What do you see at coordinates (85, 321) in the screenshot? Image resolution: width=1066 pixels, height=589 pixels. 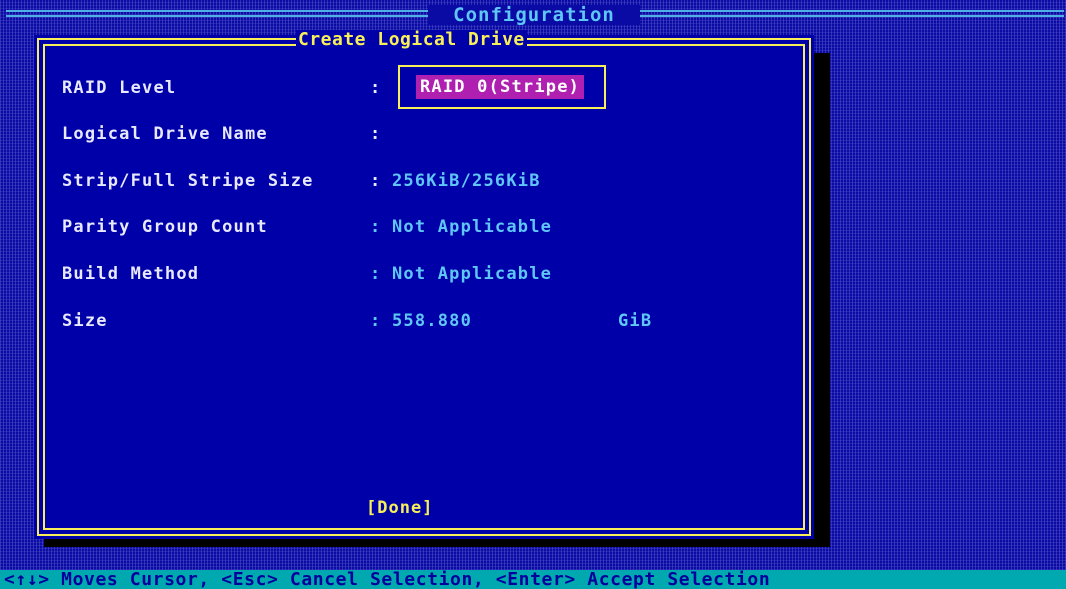 I see `field-label: Size` at bounding box center [85, 321].